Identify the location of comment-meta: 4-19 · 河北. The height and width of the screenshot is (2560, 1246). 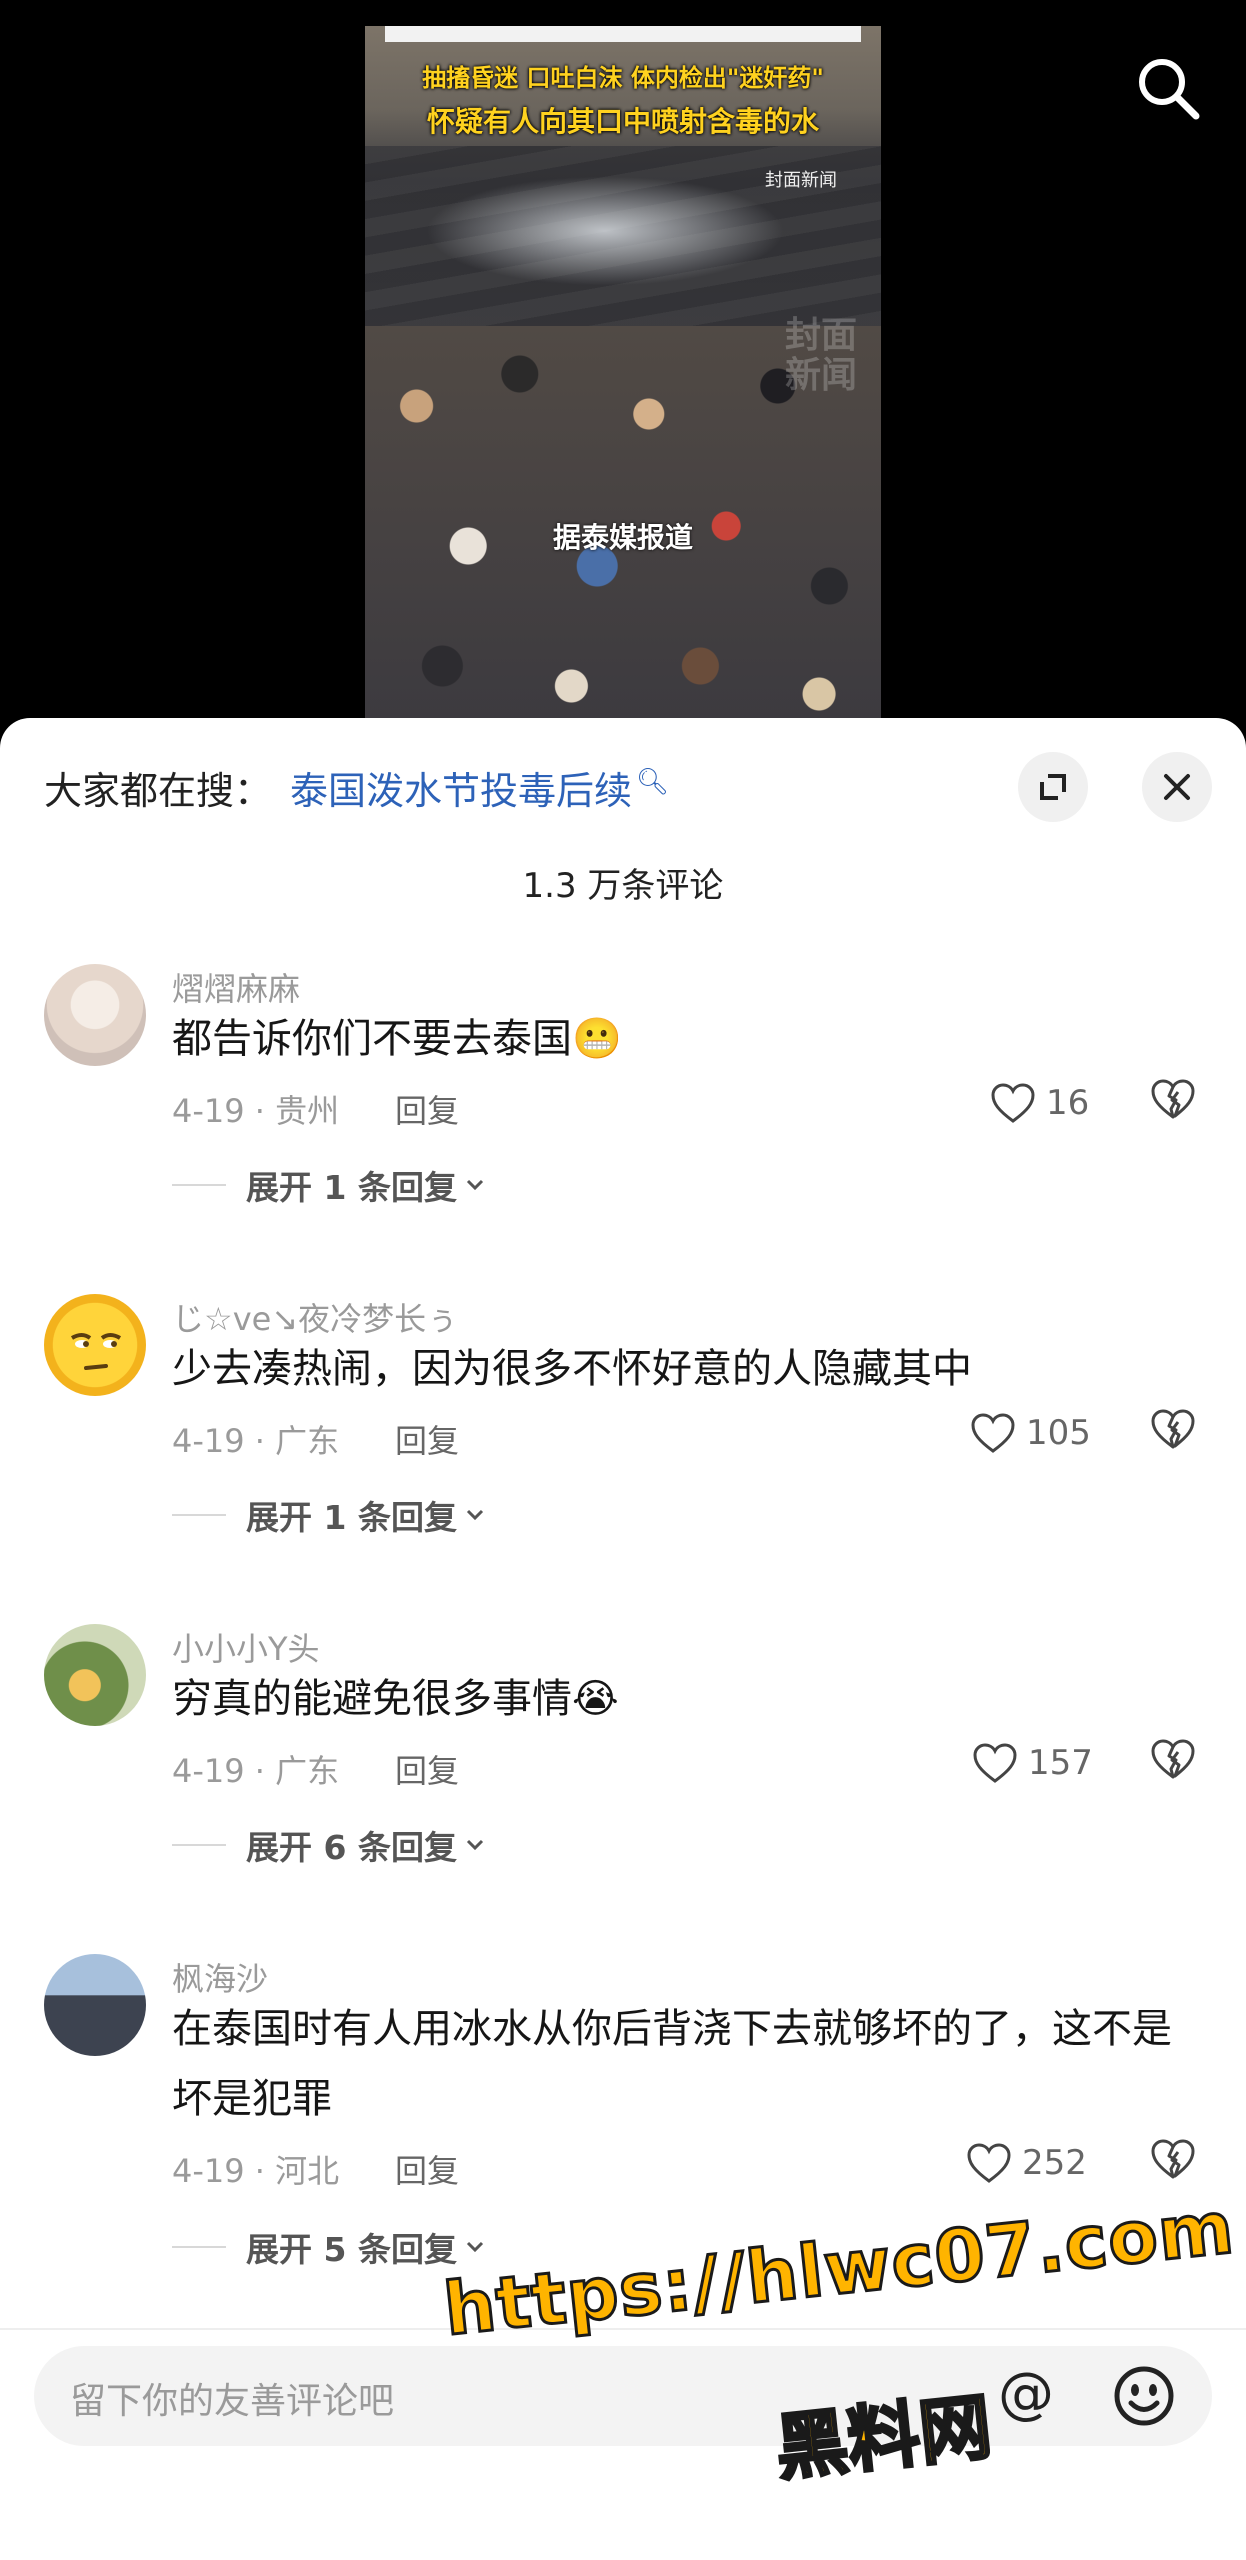
(256, 2171).